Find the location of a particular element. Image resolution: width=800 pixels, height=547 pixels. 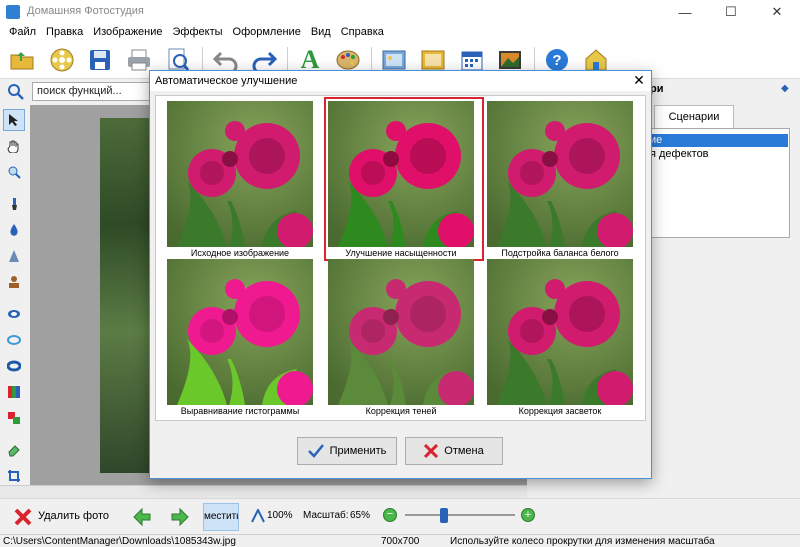

save-icon is located at coordinates (100, 60).